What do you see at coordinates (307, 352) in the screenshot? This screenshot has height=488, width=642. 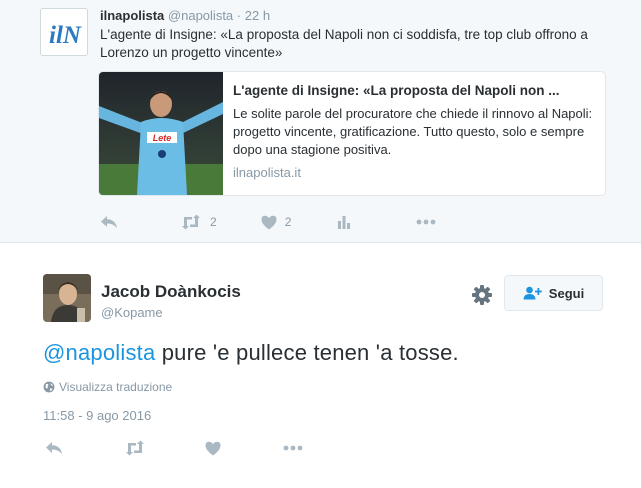 I see `tweet-body: pure 'e pullece tenen 'a tosse.` at bounding box center [307, 352].